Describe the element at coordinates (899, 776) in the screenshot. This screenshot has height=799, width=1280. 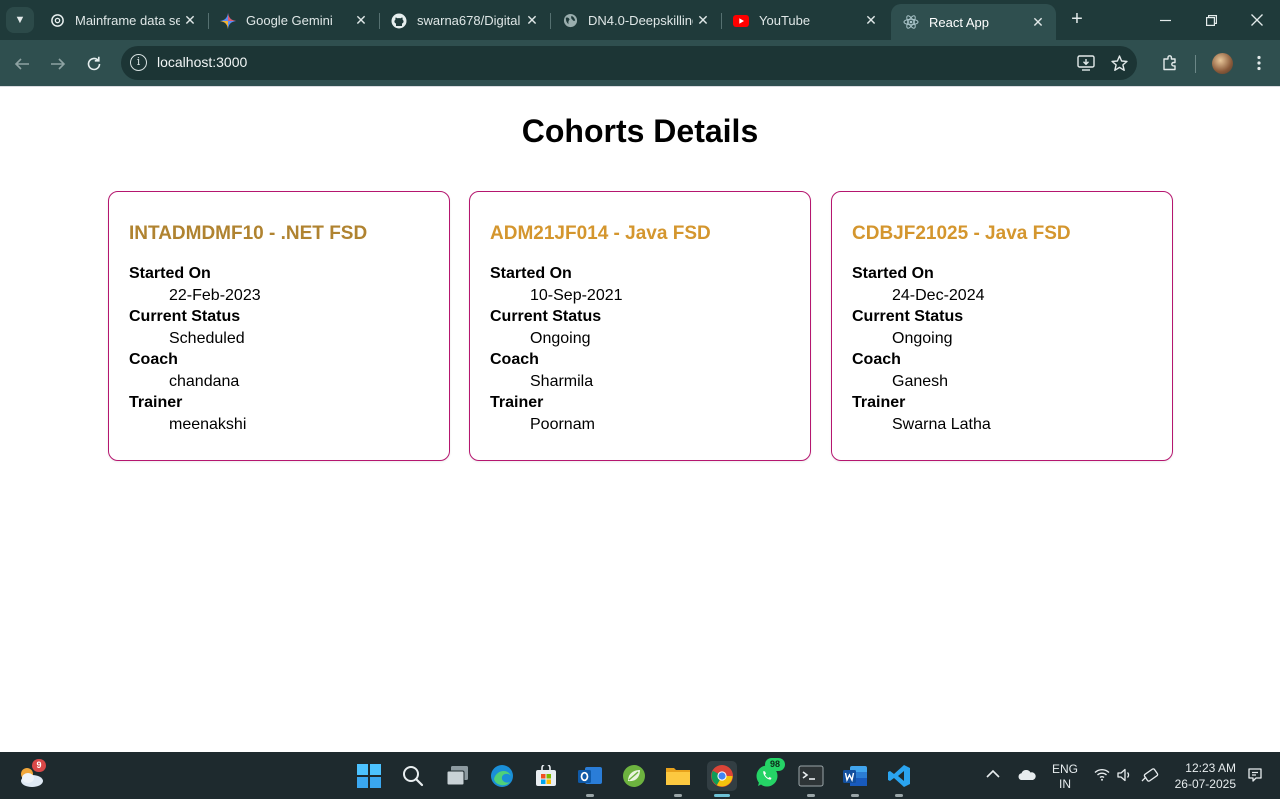
I see `vscode-icon` at that location.